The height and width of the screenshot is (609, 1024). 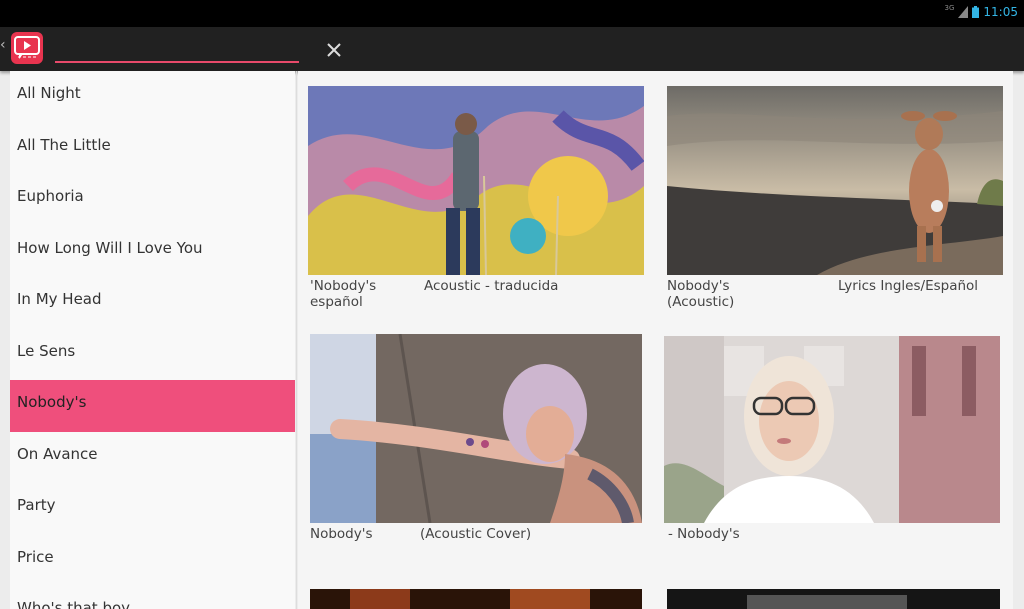 What do you see at coordinates (3, 45) in the screenshot?
I see `back-chevron-icon: ‹` at bounding box center [3, 45].